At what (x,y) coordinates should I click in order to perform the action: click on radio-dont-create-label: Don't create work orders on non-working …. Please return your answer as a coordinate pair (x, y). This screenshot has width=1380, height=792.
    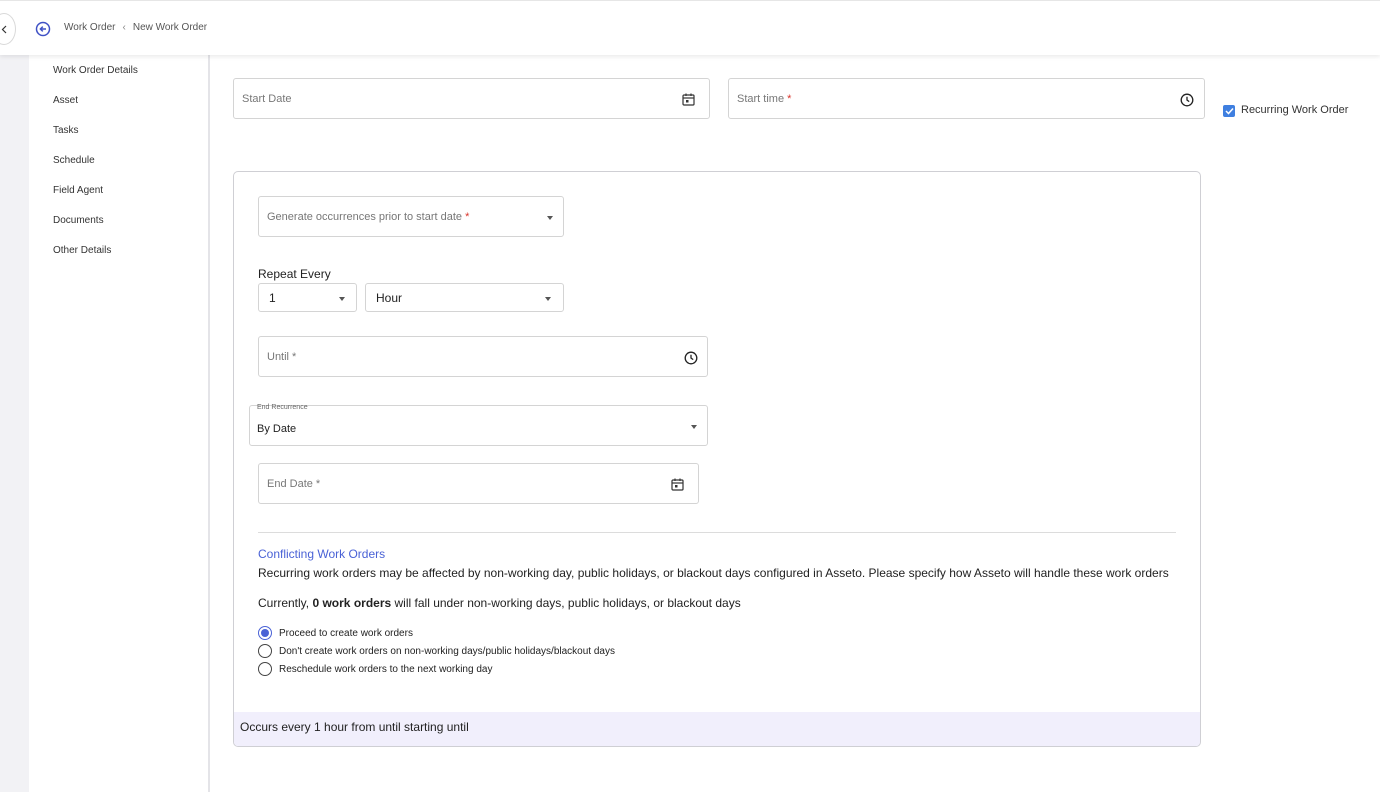
    Looking at the image, I should click on (447, 651).